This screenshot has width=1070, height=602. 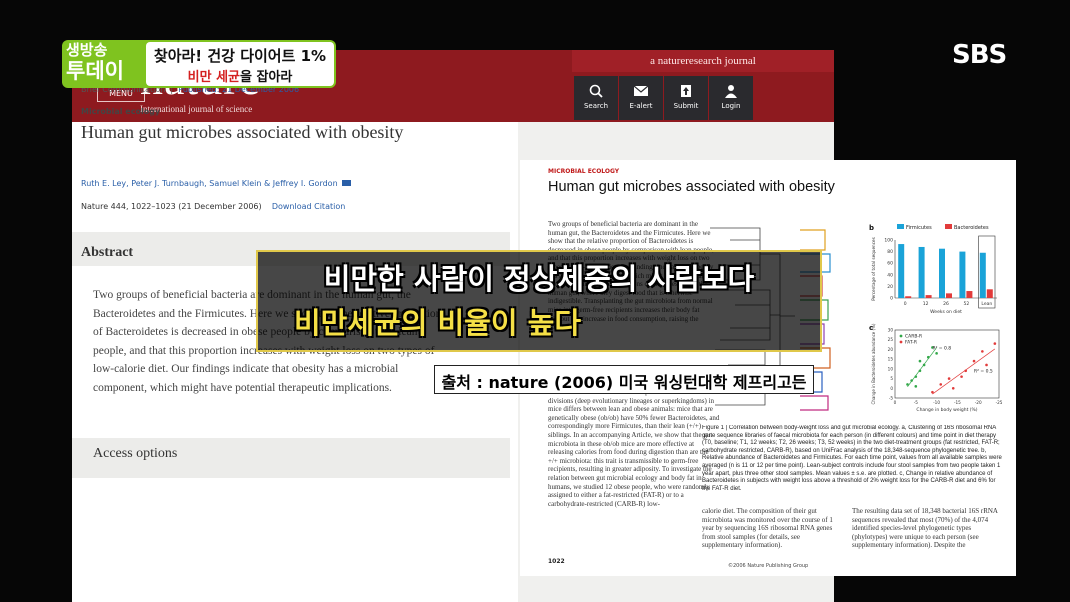 What do you see at coordinates (596, 91) in the screenshot?
I see `search-icon` at bounding box center [596, 91].